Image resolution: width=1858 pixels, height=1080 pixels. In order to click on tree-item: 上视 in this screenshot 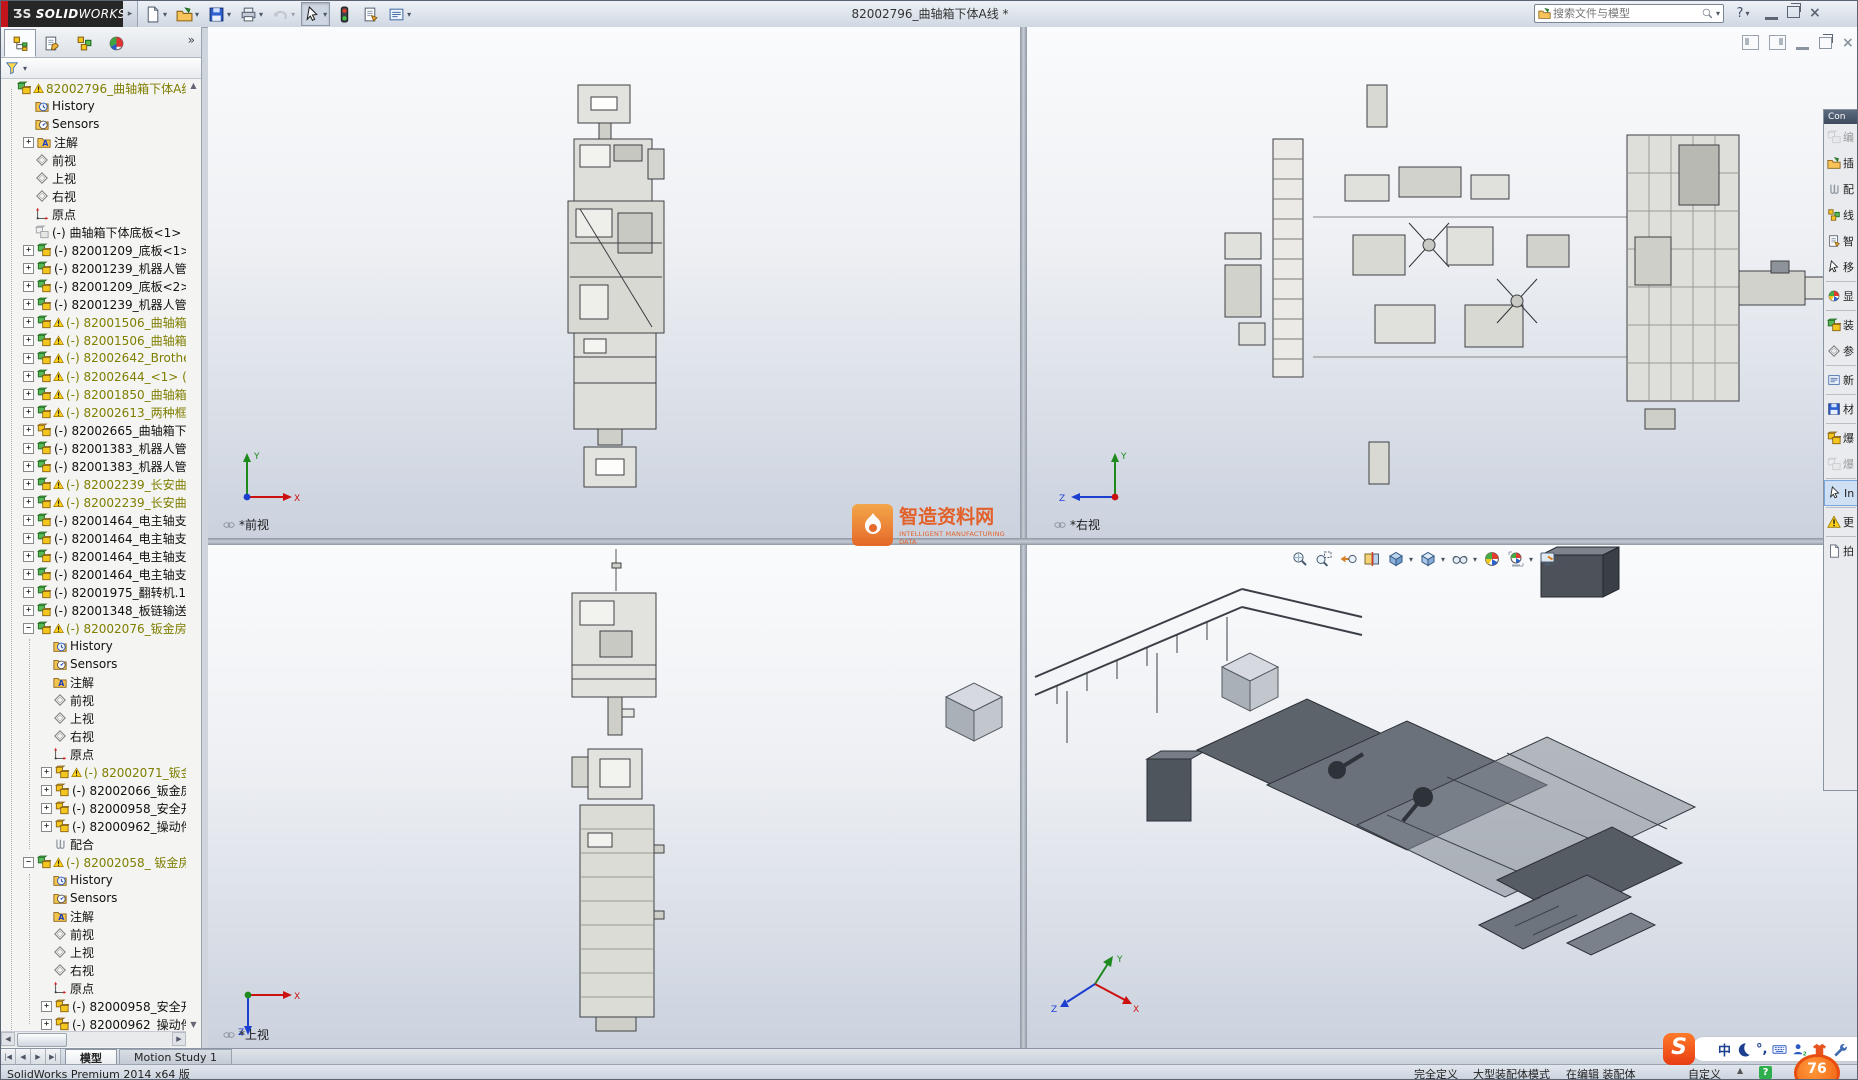, I will do `click(93, 178)`.